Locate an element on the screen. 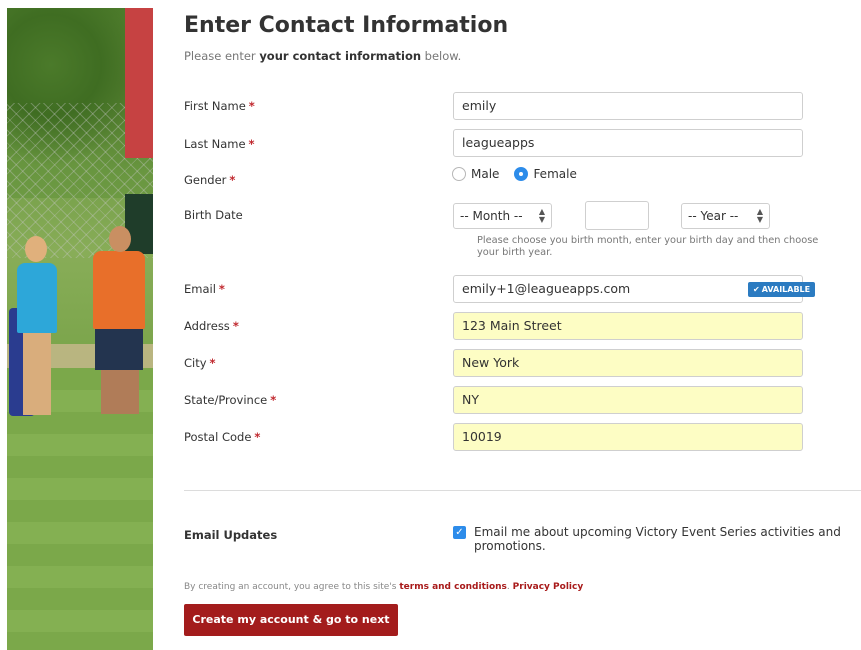 This screenshot has height=650, width=861. postal-code-label: Postal Code * is located at coordinates (222, 437).